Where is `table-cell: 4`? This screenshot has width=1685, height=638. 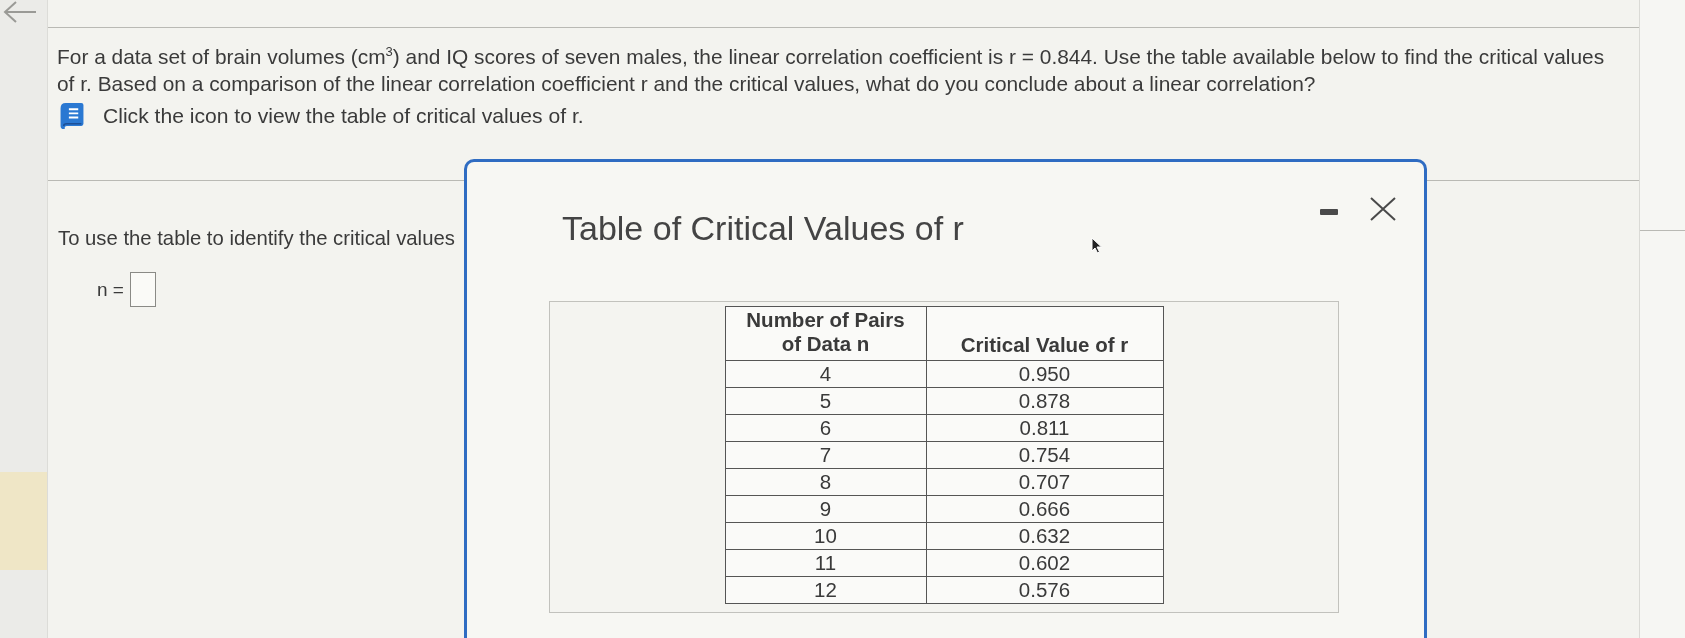
table-cell: 4 is located at coordinates (825, 374).